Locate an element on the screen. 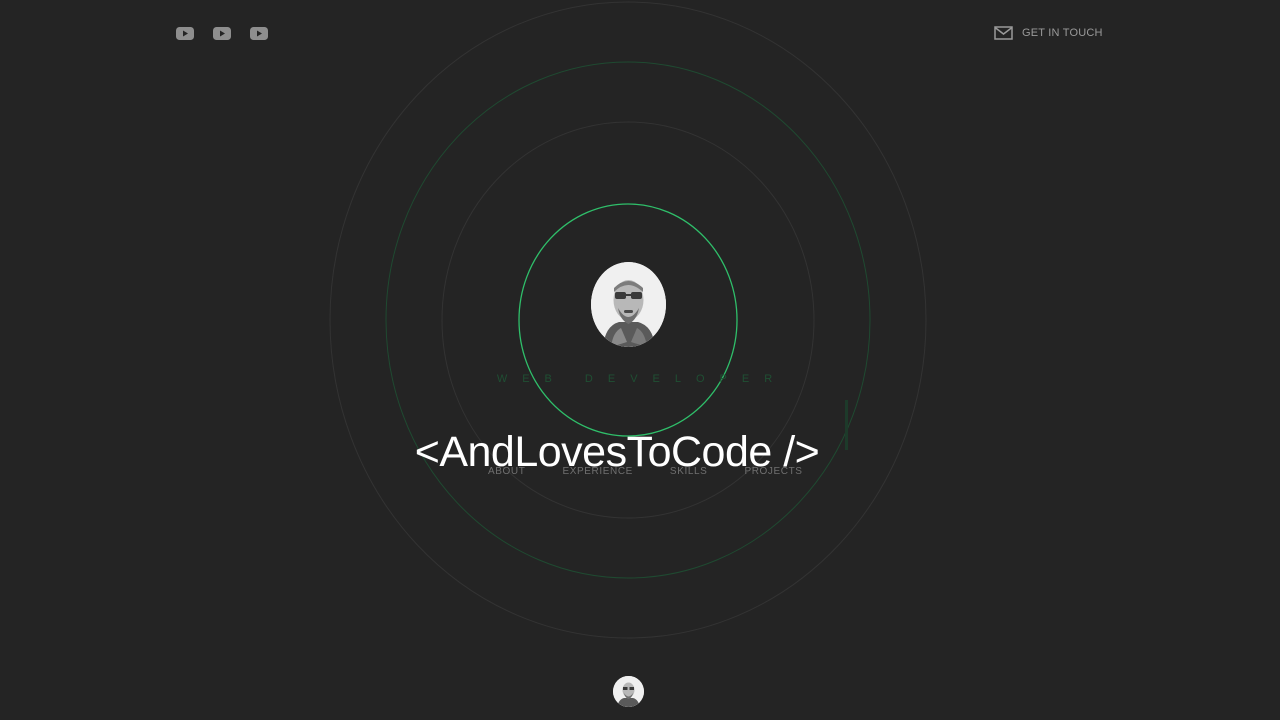  nav-skills: SKILLS is located at coordinates (689, 471).